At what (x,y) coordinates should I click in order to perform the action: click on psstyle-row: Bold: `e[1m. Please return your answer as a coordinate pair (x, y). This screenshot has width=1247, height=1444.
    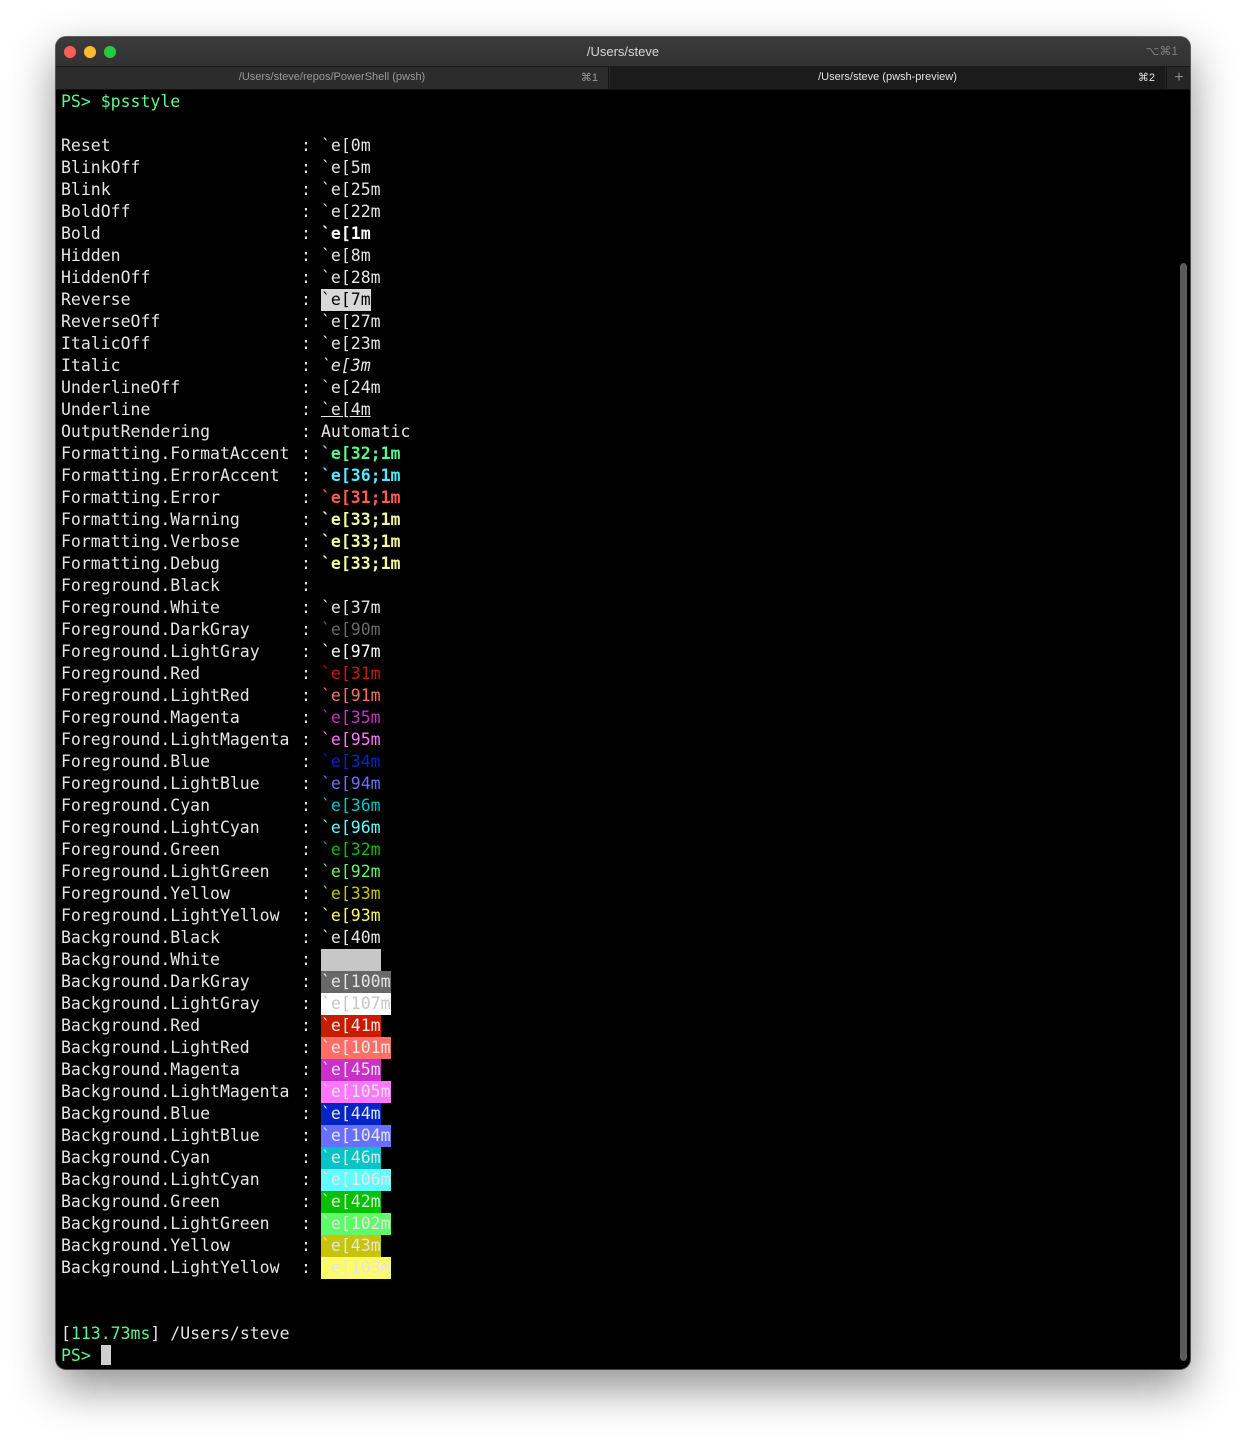
    Looking at the image, I should click on (361, 234).